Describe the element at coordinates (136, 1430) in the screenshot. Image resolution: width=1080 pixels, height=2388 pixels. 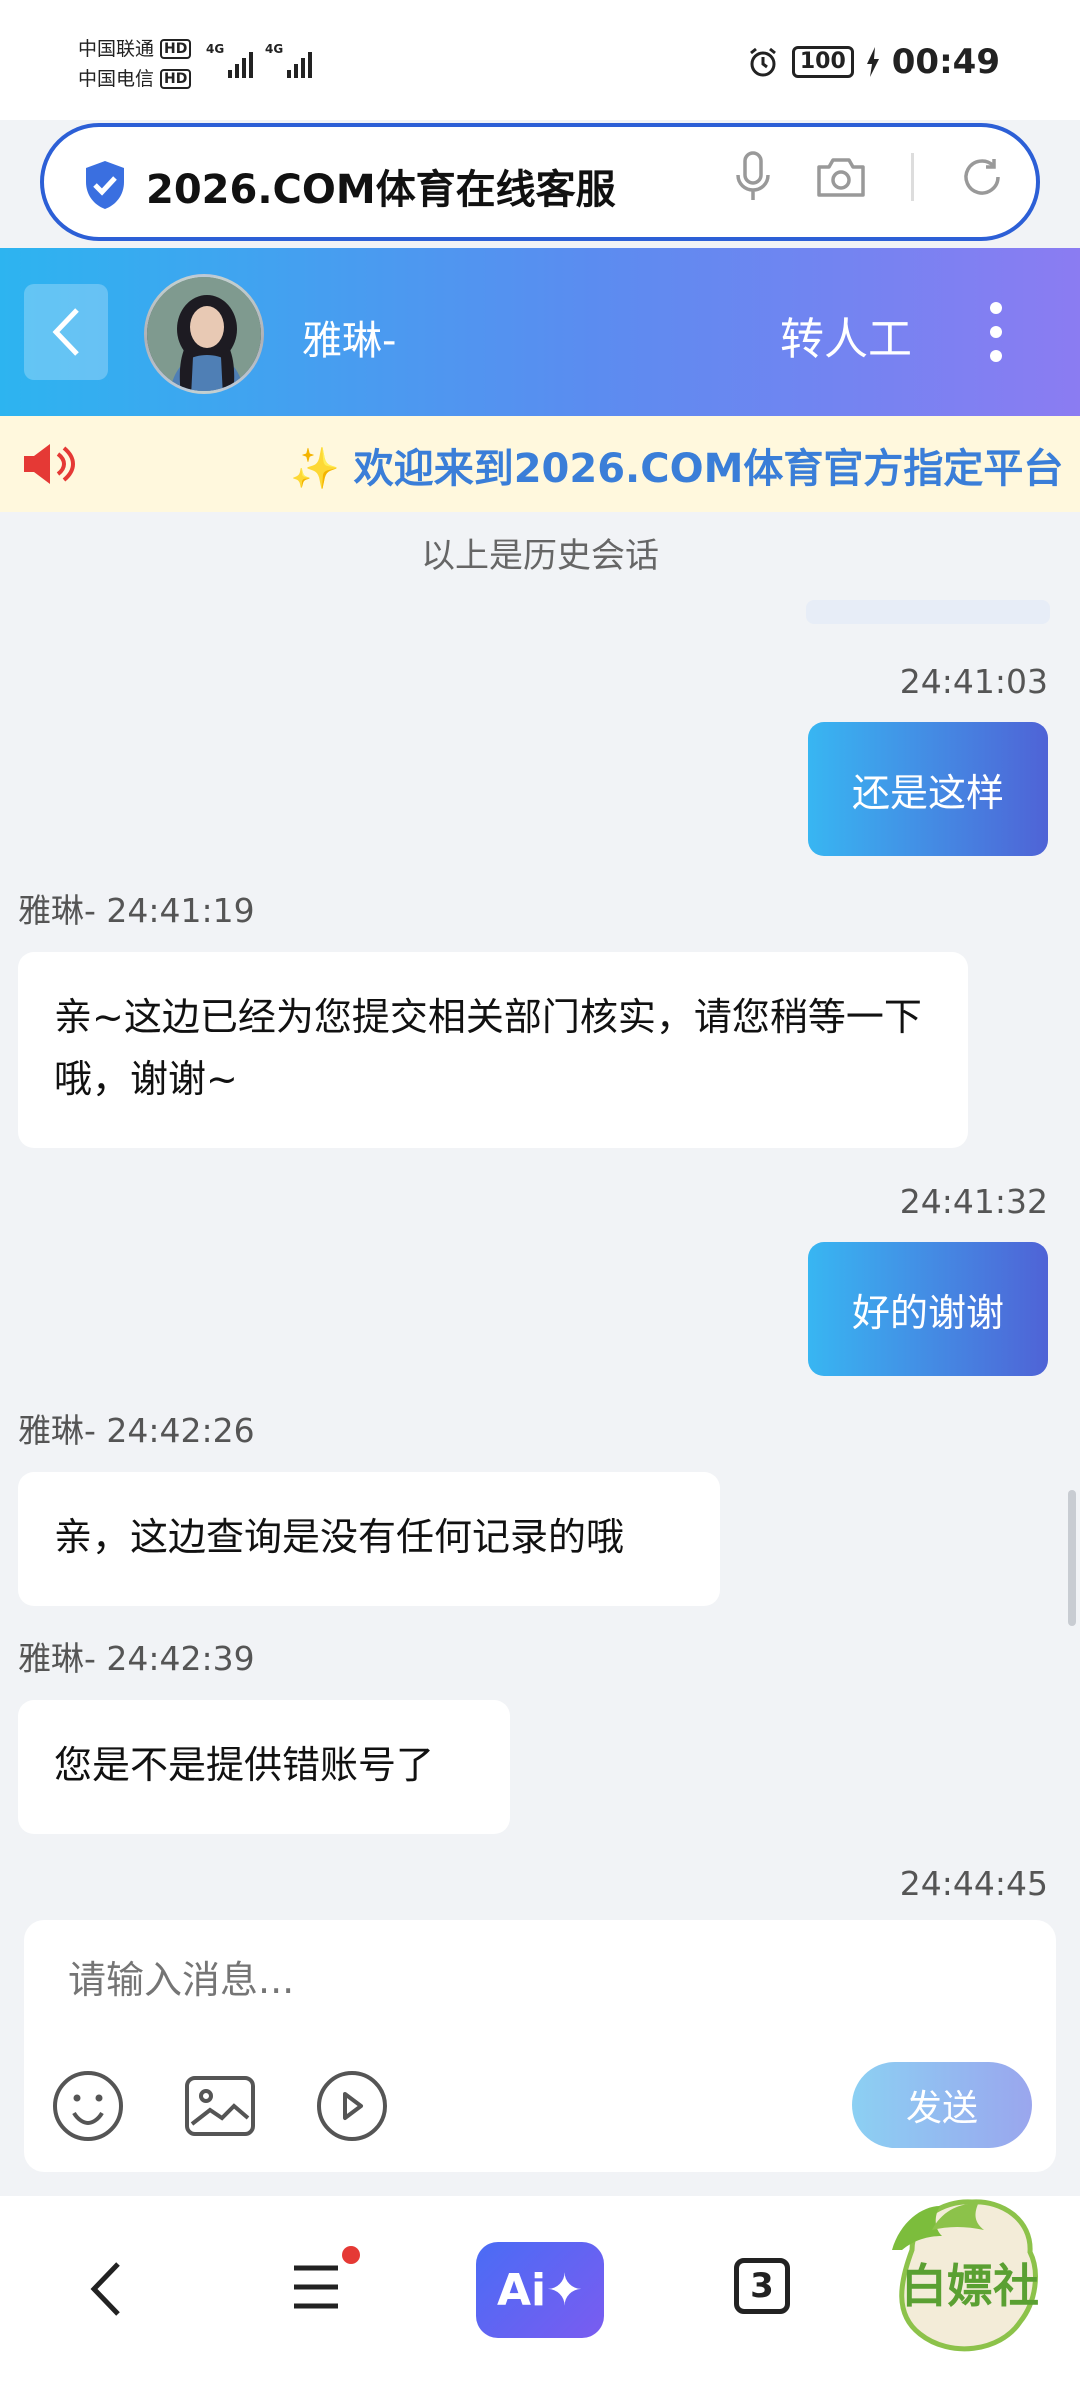
I see `agent-message-header: 雅琳- 24:42:26` at that location.